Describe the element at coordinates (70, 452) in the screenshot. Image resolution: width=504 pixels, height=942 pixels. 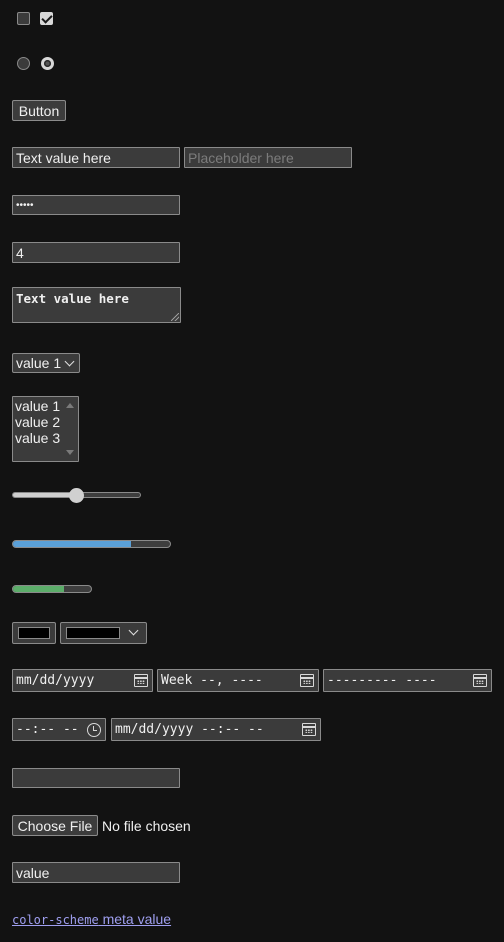
I see `scroll-down-arrow-icon` at that location.